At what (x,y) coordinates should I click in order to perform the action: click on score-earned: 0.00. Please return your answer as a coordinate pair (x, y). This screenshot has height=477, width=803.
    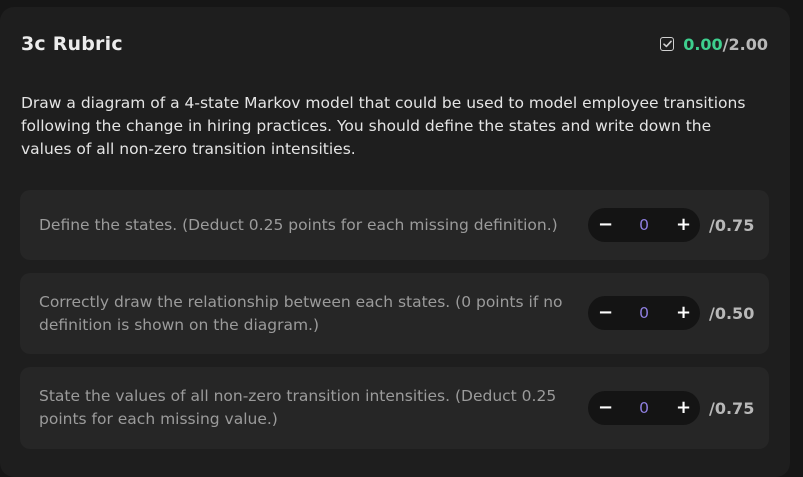
    Looking at the image, I should click on (703, 44).